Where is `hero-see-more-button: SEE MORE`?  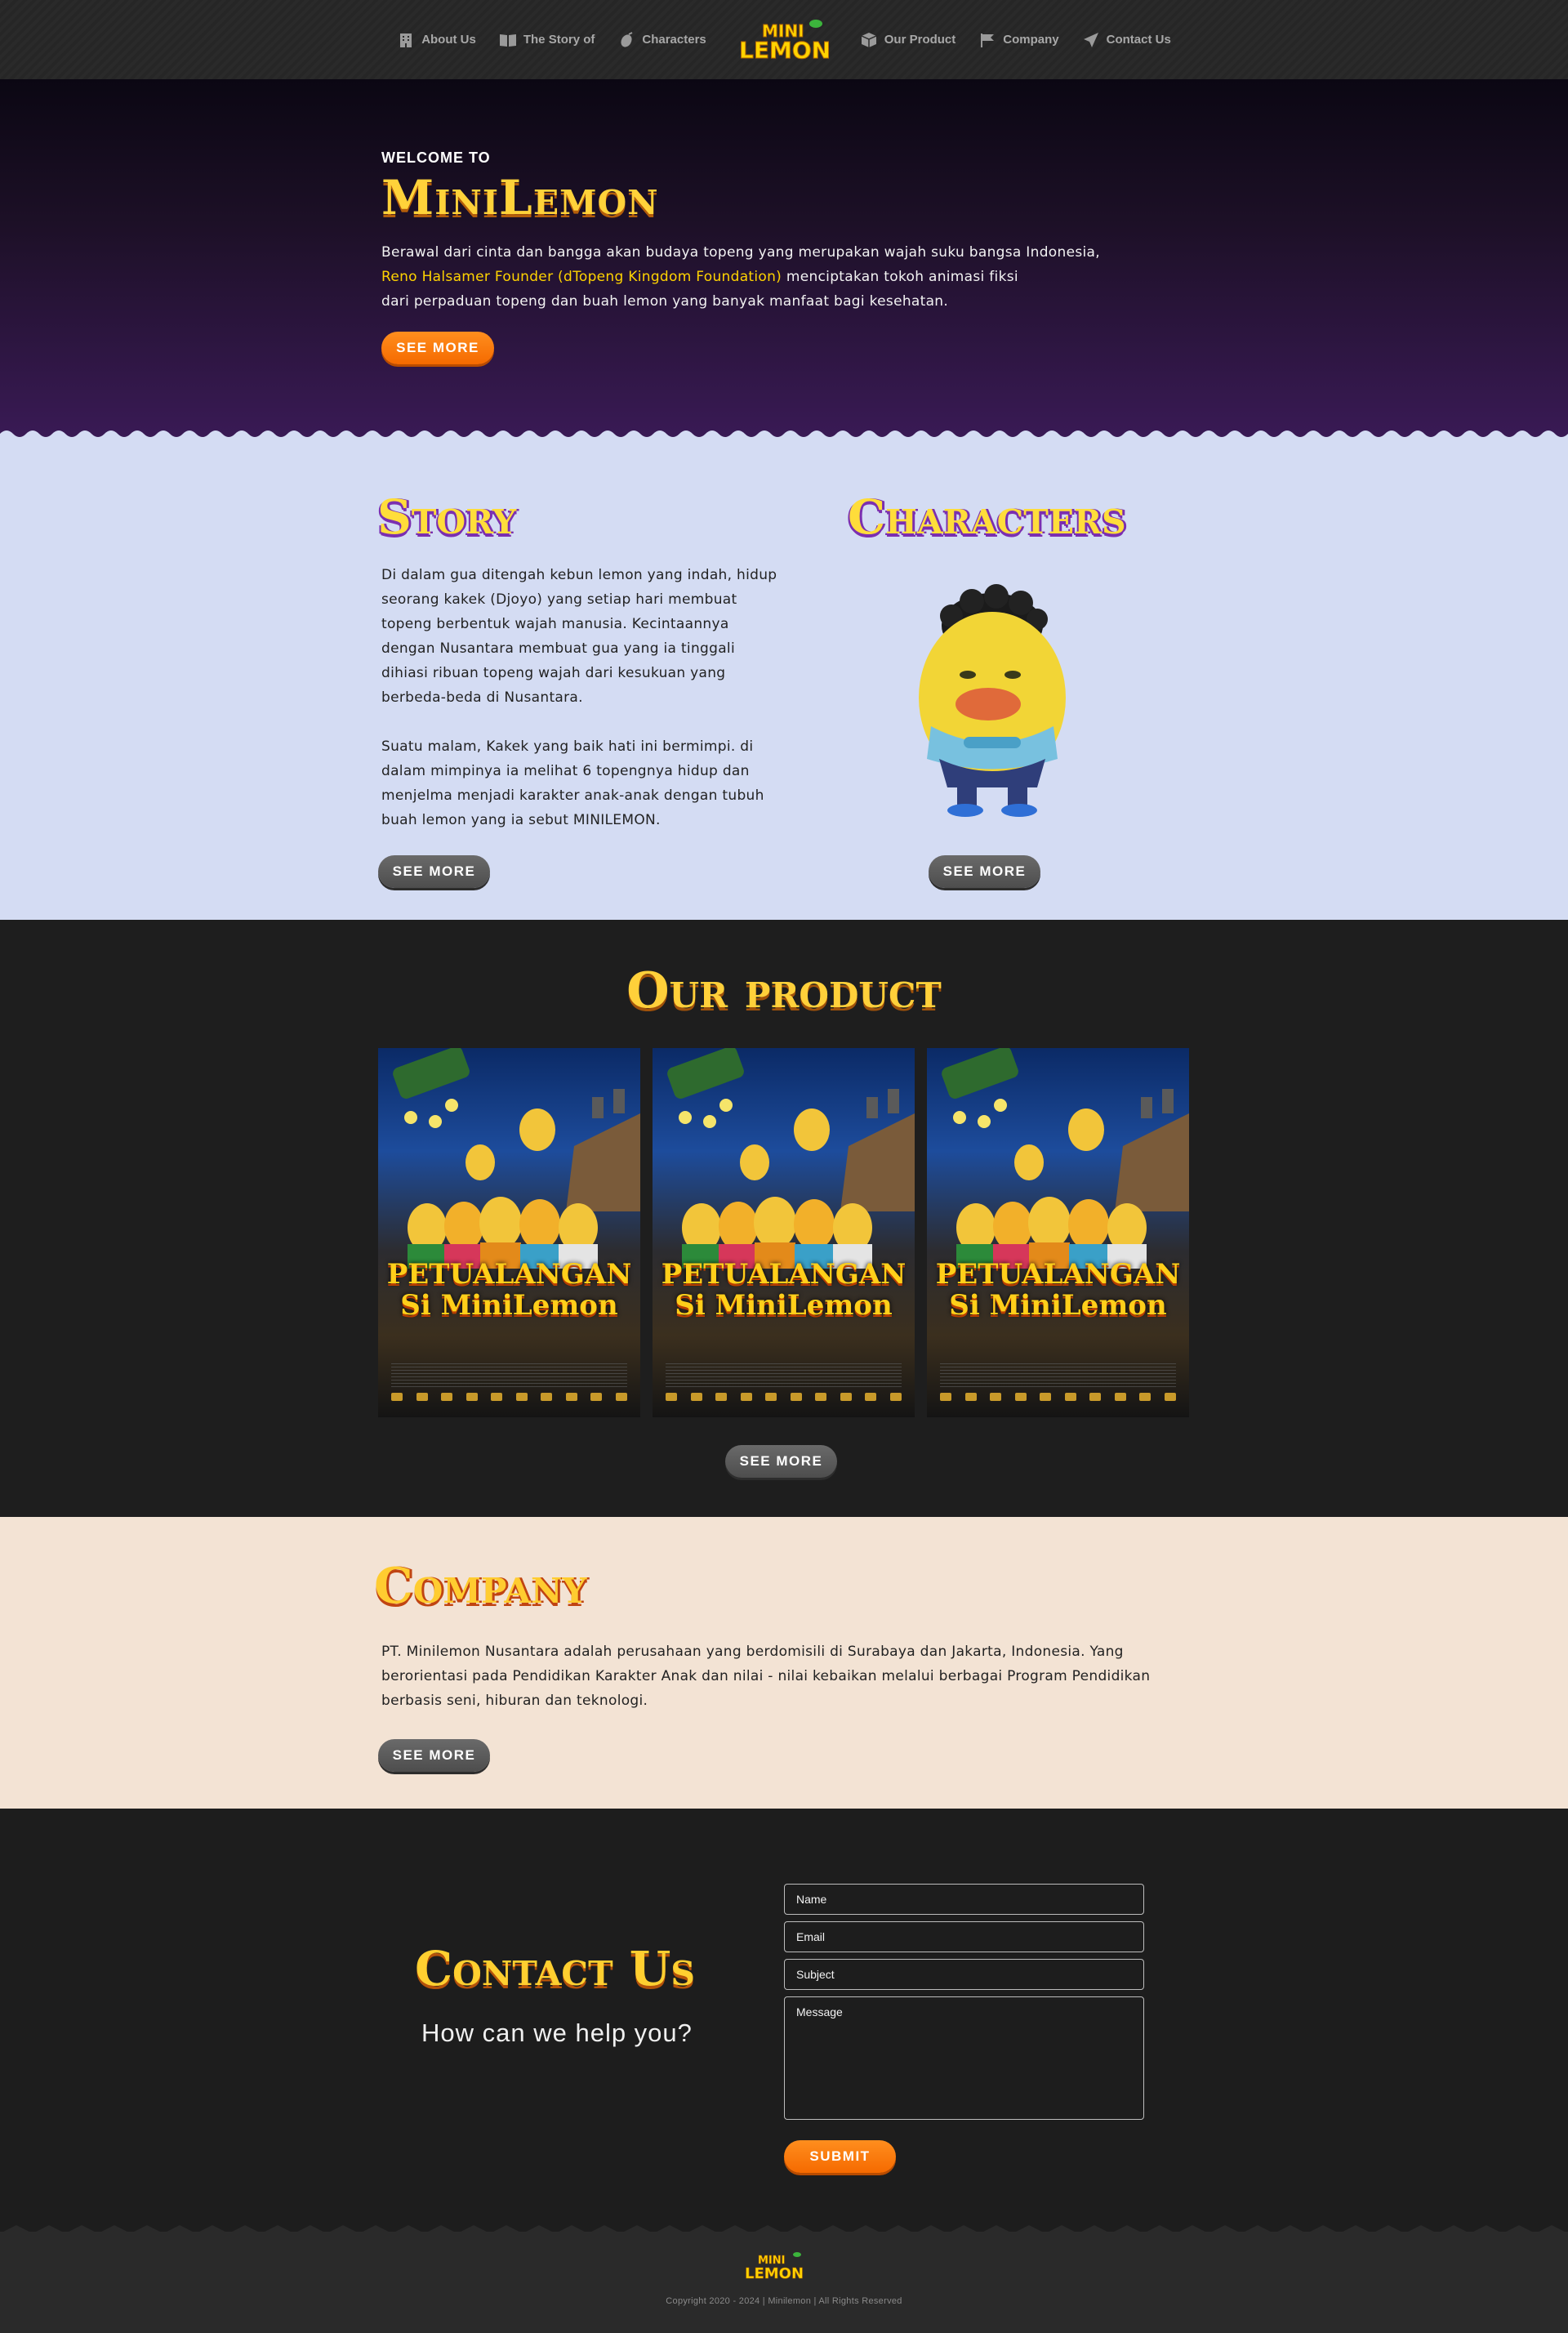 hero-see-more-button: SEE MORE is located at coordinates (438, 348).